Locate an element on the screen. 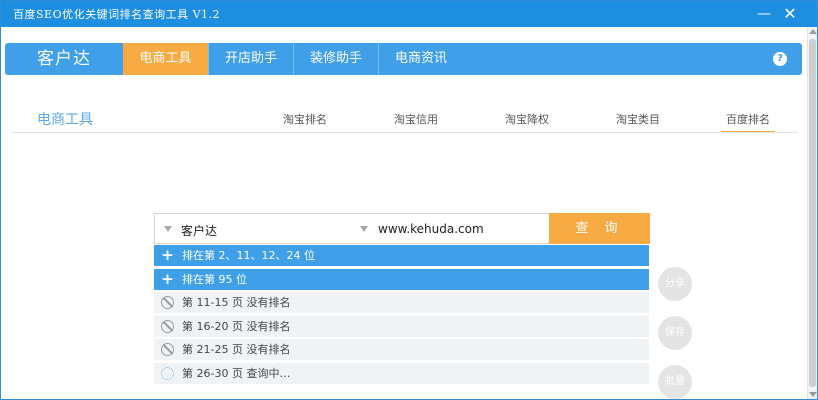 This screenshot has width=818, height=400. result-text: 排在第 95 位 is located at coordinates (214, 279).